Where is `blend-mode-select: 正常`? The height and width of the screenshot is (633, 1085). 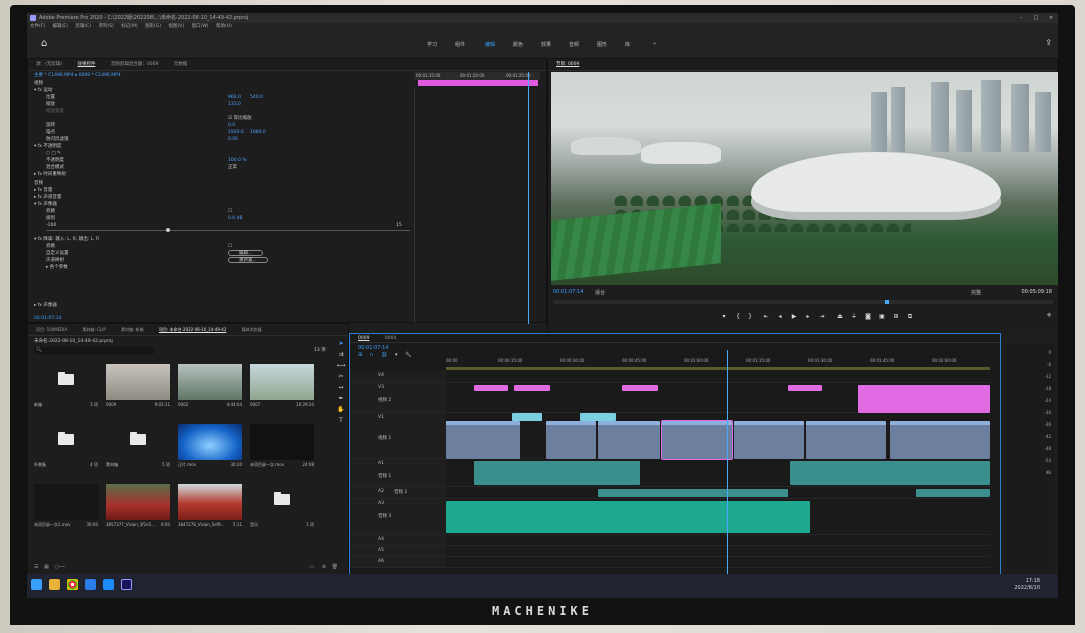
blend-mode-select: 正常 is located at coordinates (232, 167).